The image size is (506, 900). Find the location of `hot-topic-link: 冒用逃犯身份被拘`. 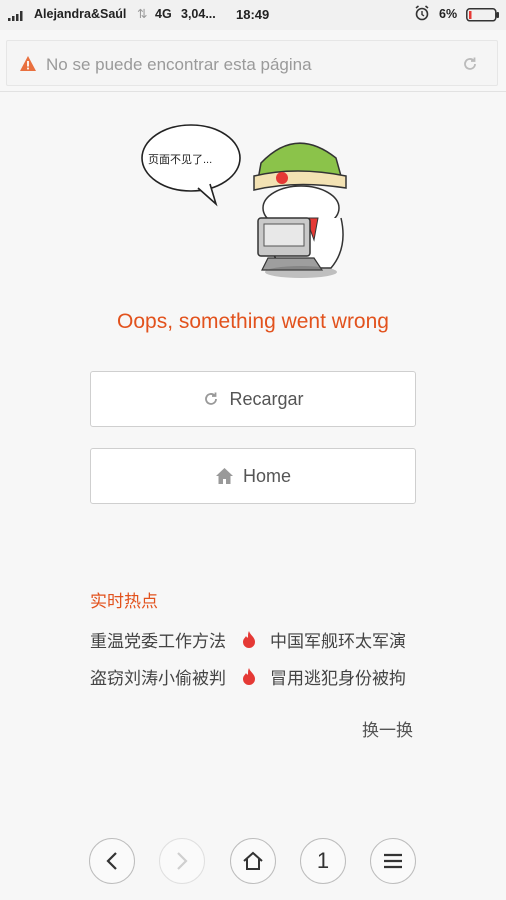

hot-topic-link: 冒用逃犯身份被拘 is located at coordinates (338, 676).